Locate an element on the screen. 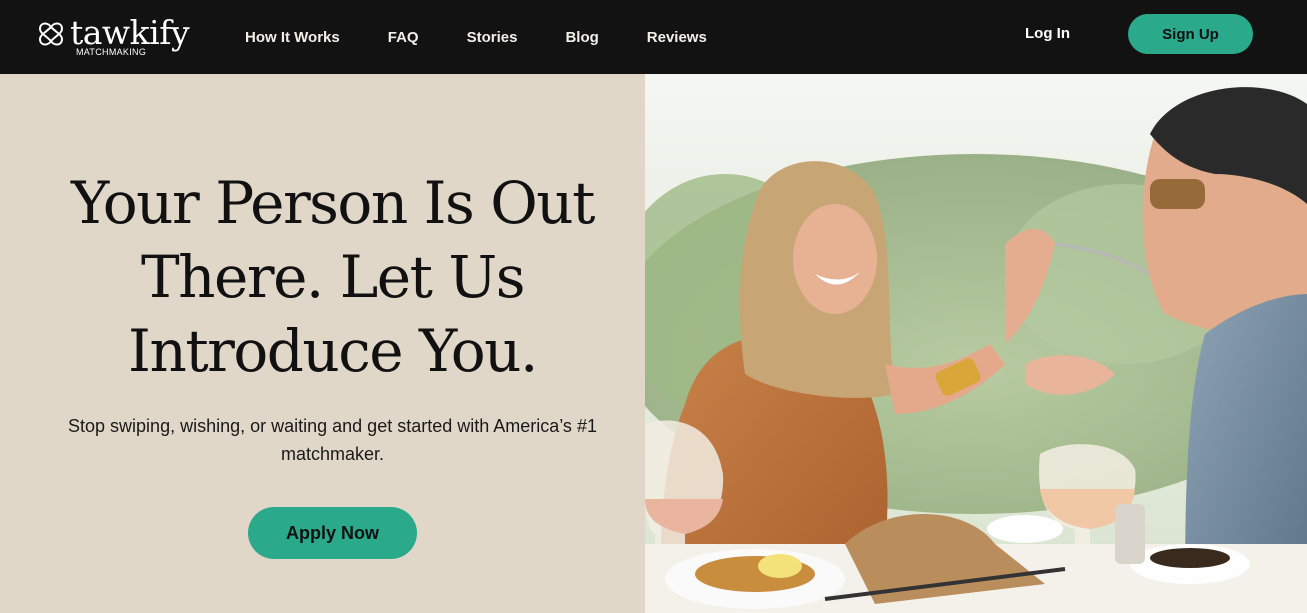 The height and width of the screenshot is (613, 1307). apply-now-button: Apply Now is located at coordinates (332, 533).